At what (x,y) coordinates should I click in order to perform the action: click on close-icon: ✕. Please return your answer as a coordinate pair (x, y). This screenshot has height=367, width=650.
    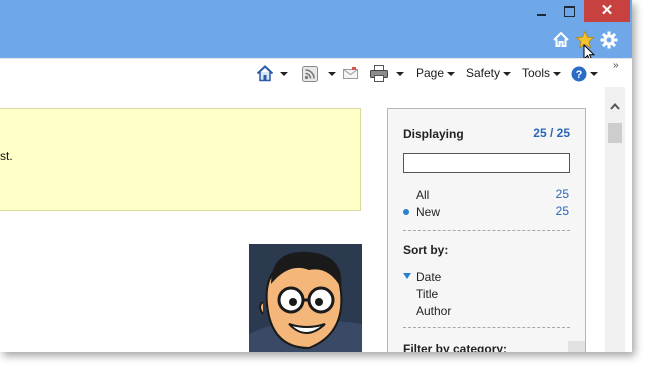
    Looking at the image, I should click on (607, 10).